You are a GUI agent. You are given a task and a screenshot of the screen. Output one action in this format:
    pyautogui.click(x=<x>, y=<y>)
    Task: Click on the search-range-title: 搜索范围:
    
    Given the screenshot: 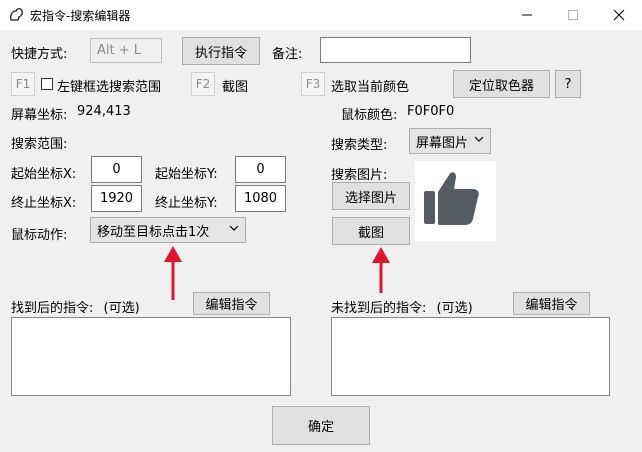 What is the action you would take?
    pyautogui.click(x=39, y=144)
    